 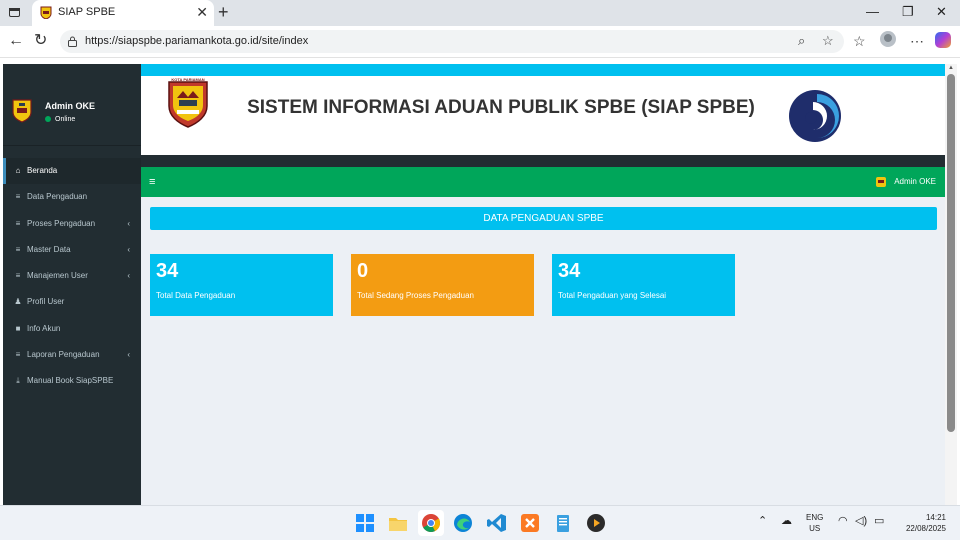 What do you see at coordinates (48, 119) in the screenshot?
I see `online-dot-icon` at bounding box center [48, 119].